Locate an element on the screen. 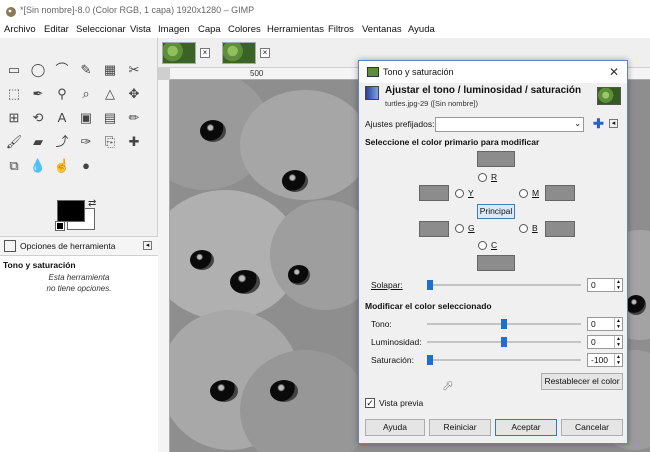 This screenshot has width=650, height=452. tab-menu-icon: ◂ is located at coordinates (147, 245).